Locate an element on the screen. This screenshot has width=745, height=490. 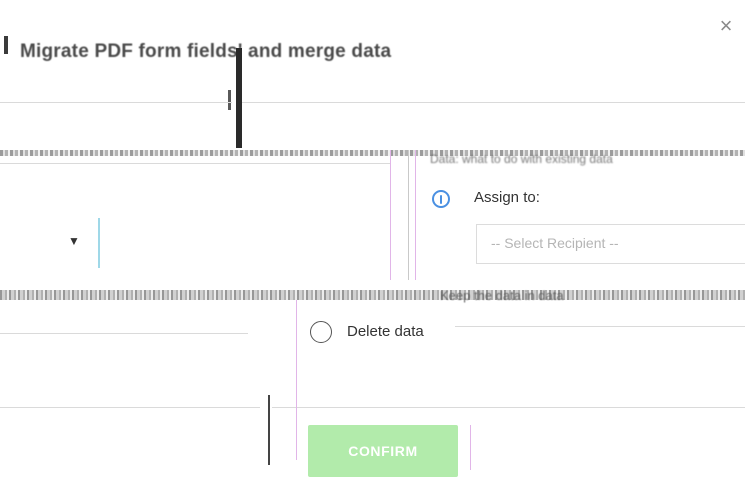
close-icon: × is located at coordinates (726, 26).